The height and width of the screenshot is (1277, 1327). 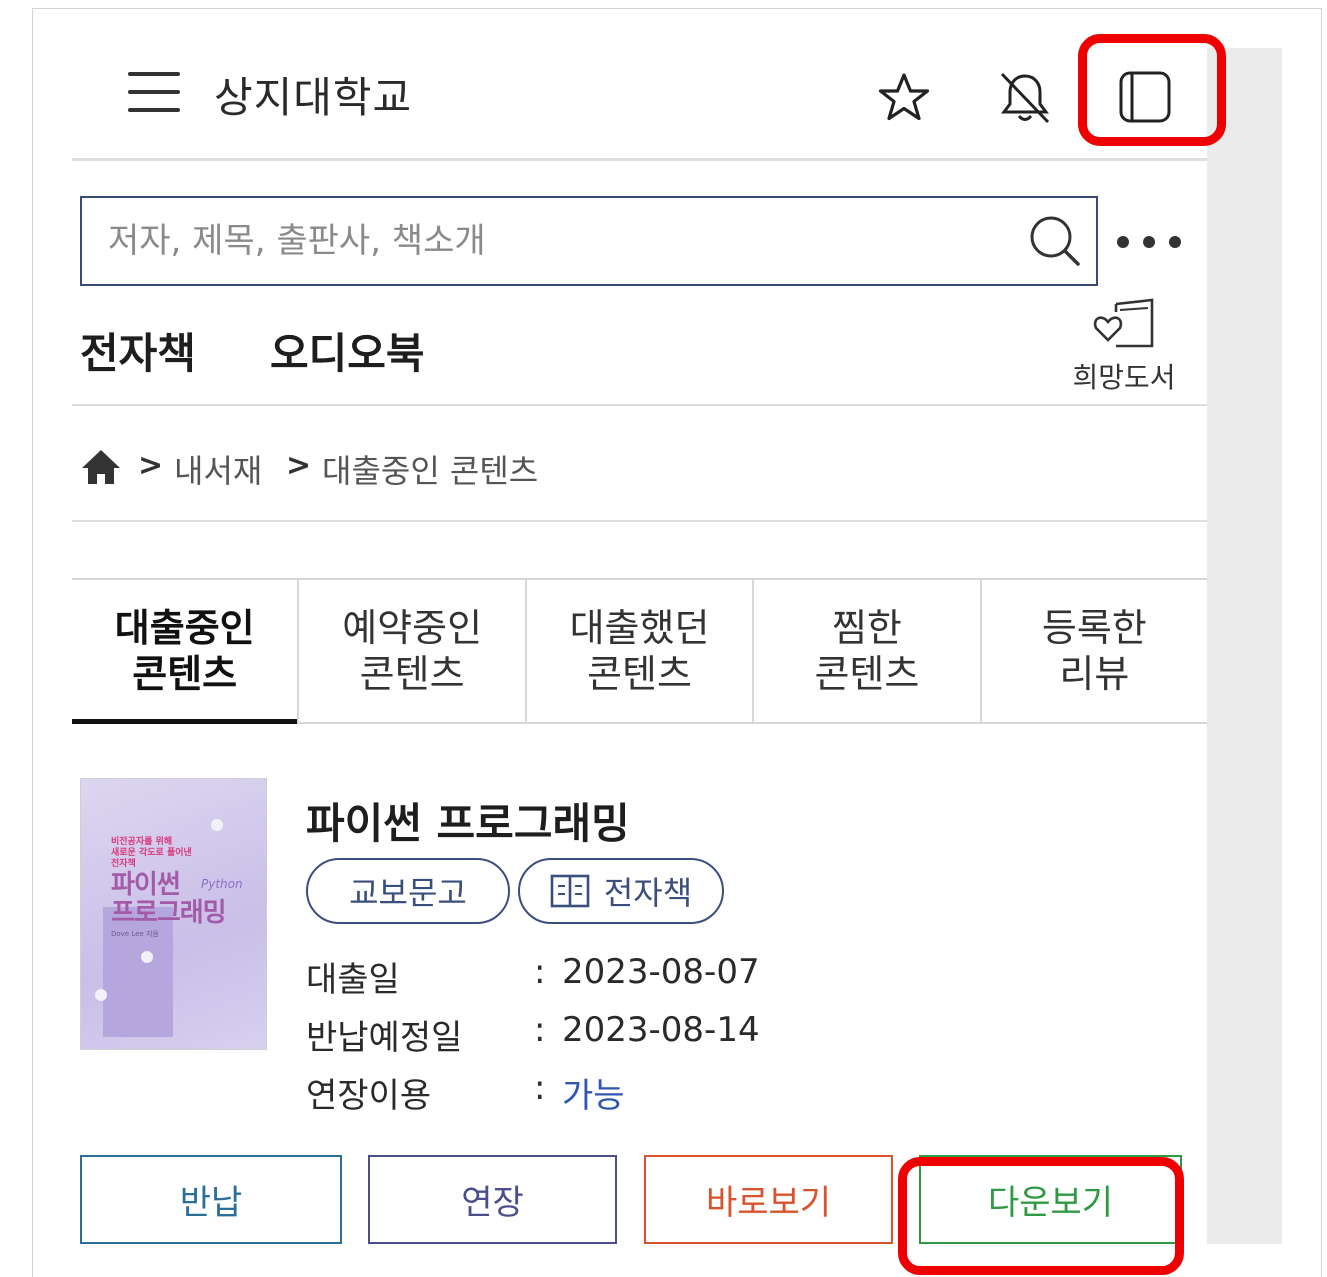 I want to click on breadcrumb-current: 대출중인 콘텐츠, so click(x=430, y=471).